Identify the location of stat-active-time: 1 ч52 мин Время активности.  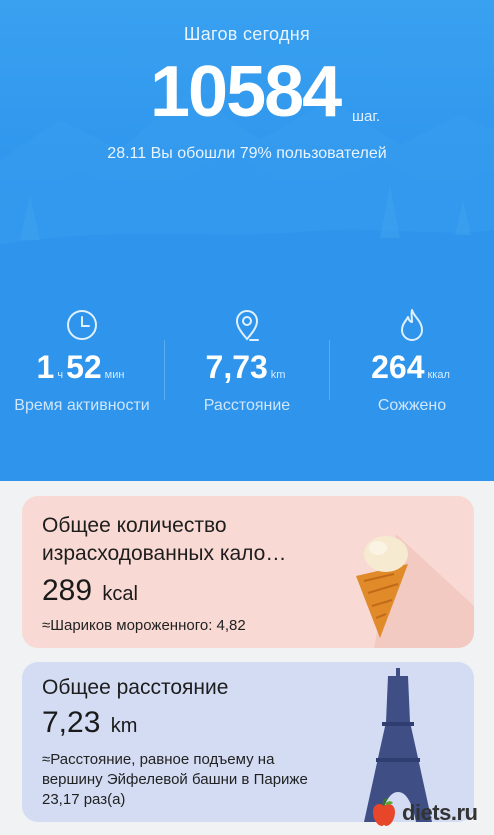
(82, 360).